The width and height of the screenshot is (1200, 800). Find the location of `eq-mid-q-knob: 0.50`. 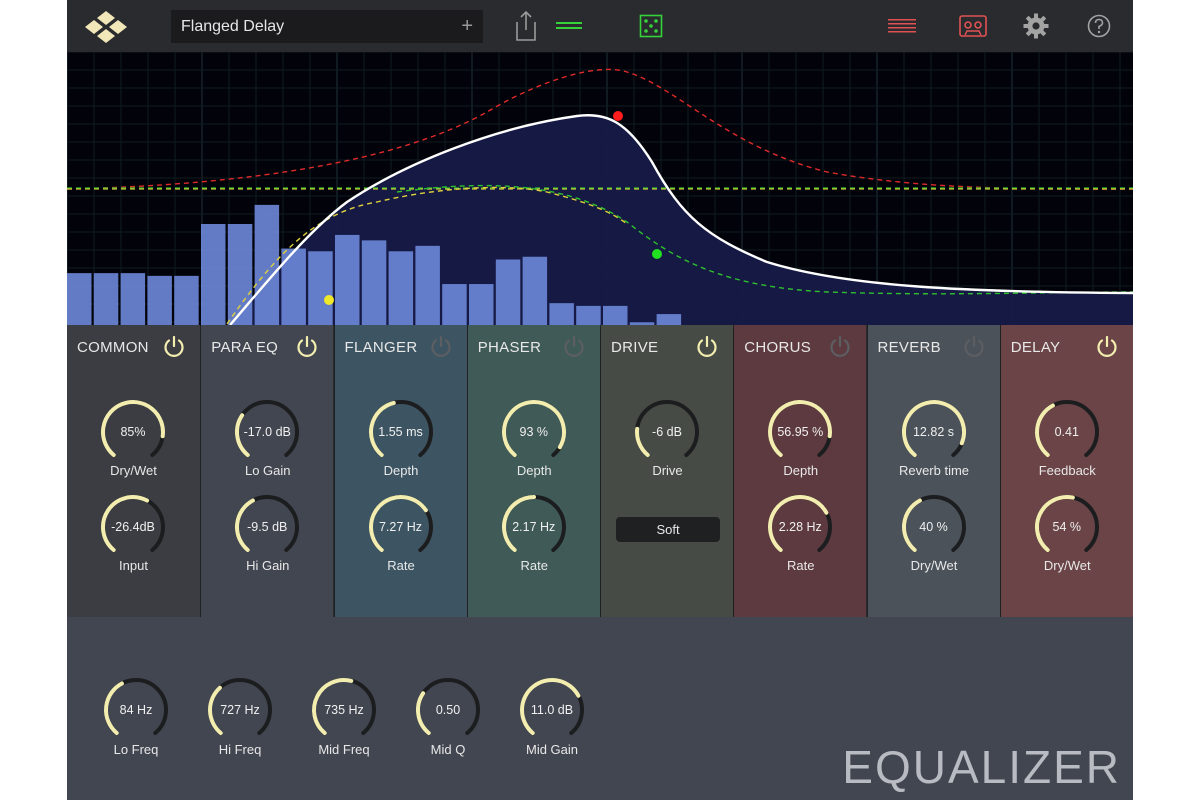

eq-mid-q-knob: 0.50 is located at coordinates (448, 710).